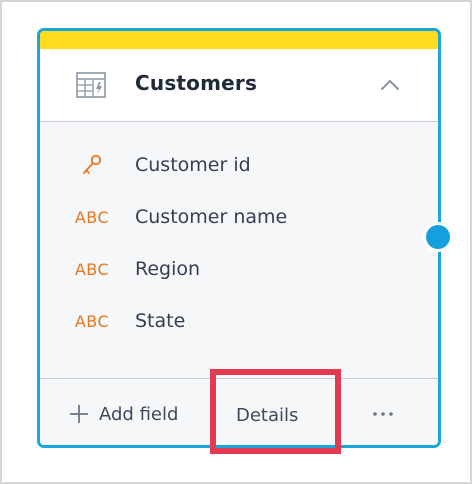 This screenshot has height=484, width=472. Describe the element at coordinates (92, 164) in the screenshot. I see `key-icon` at that location.